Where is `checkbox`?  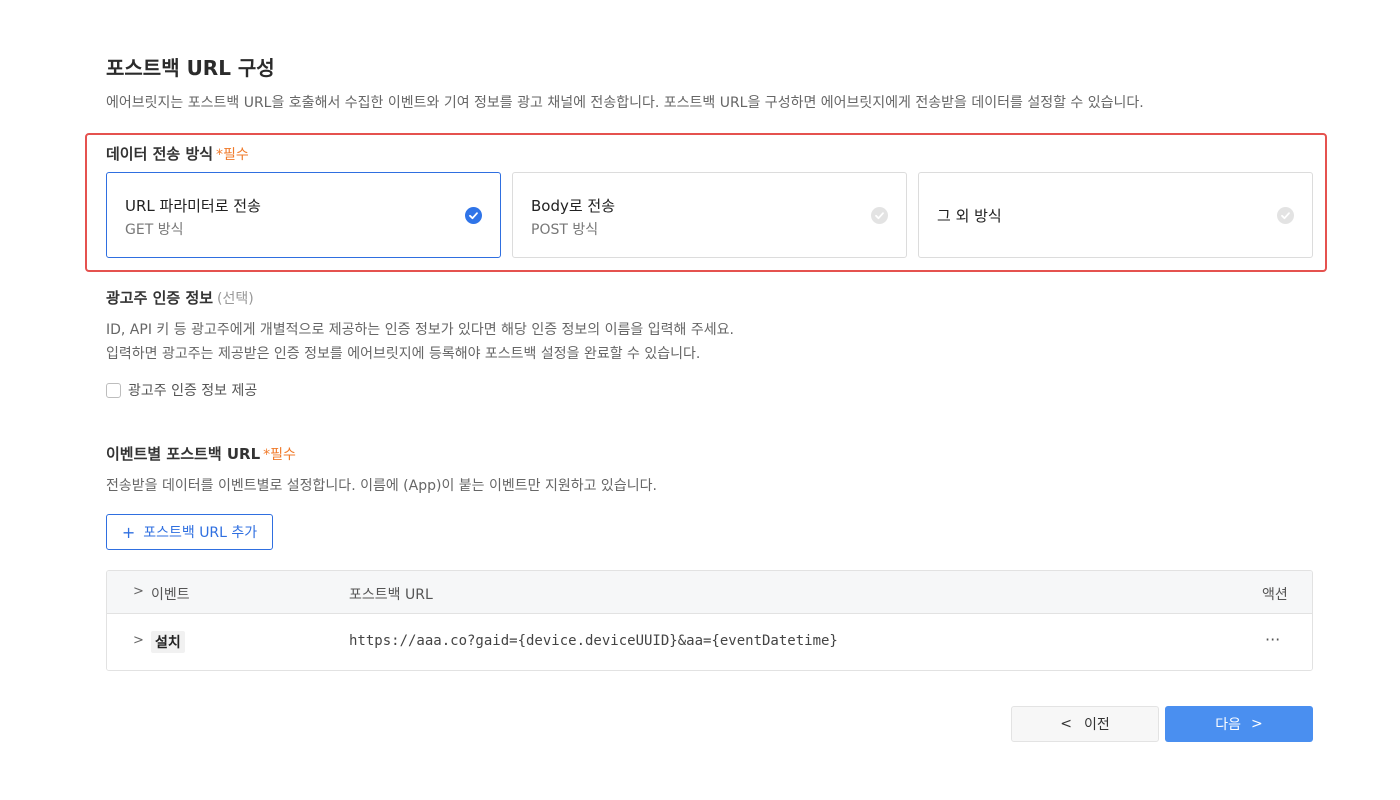 checkbox is located at coordinates (113, 390).